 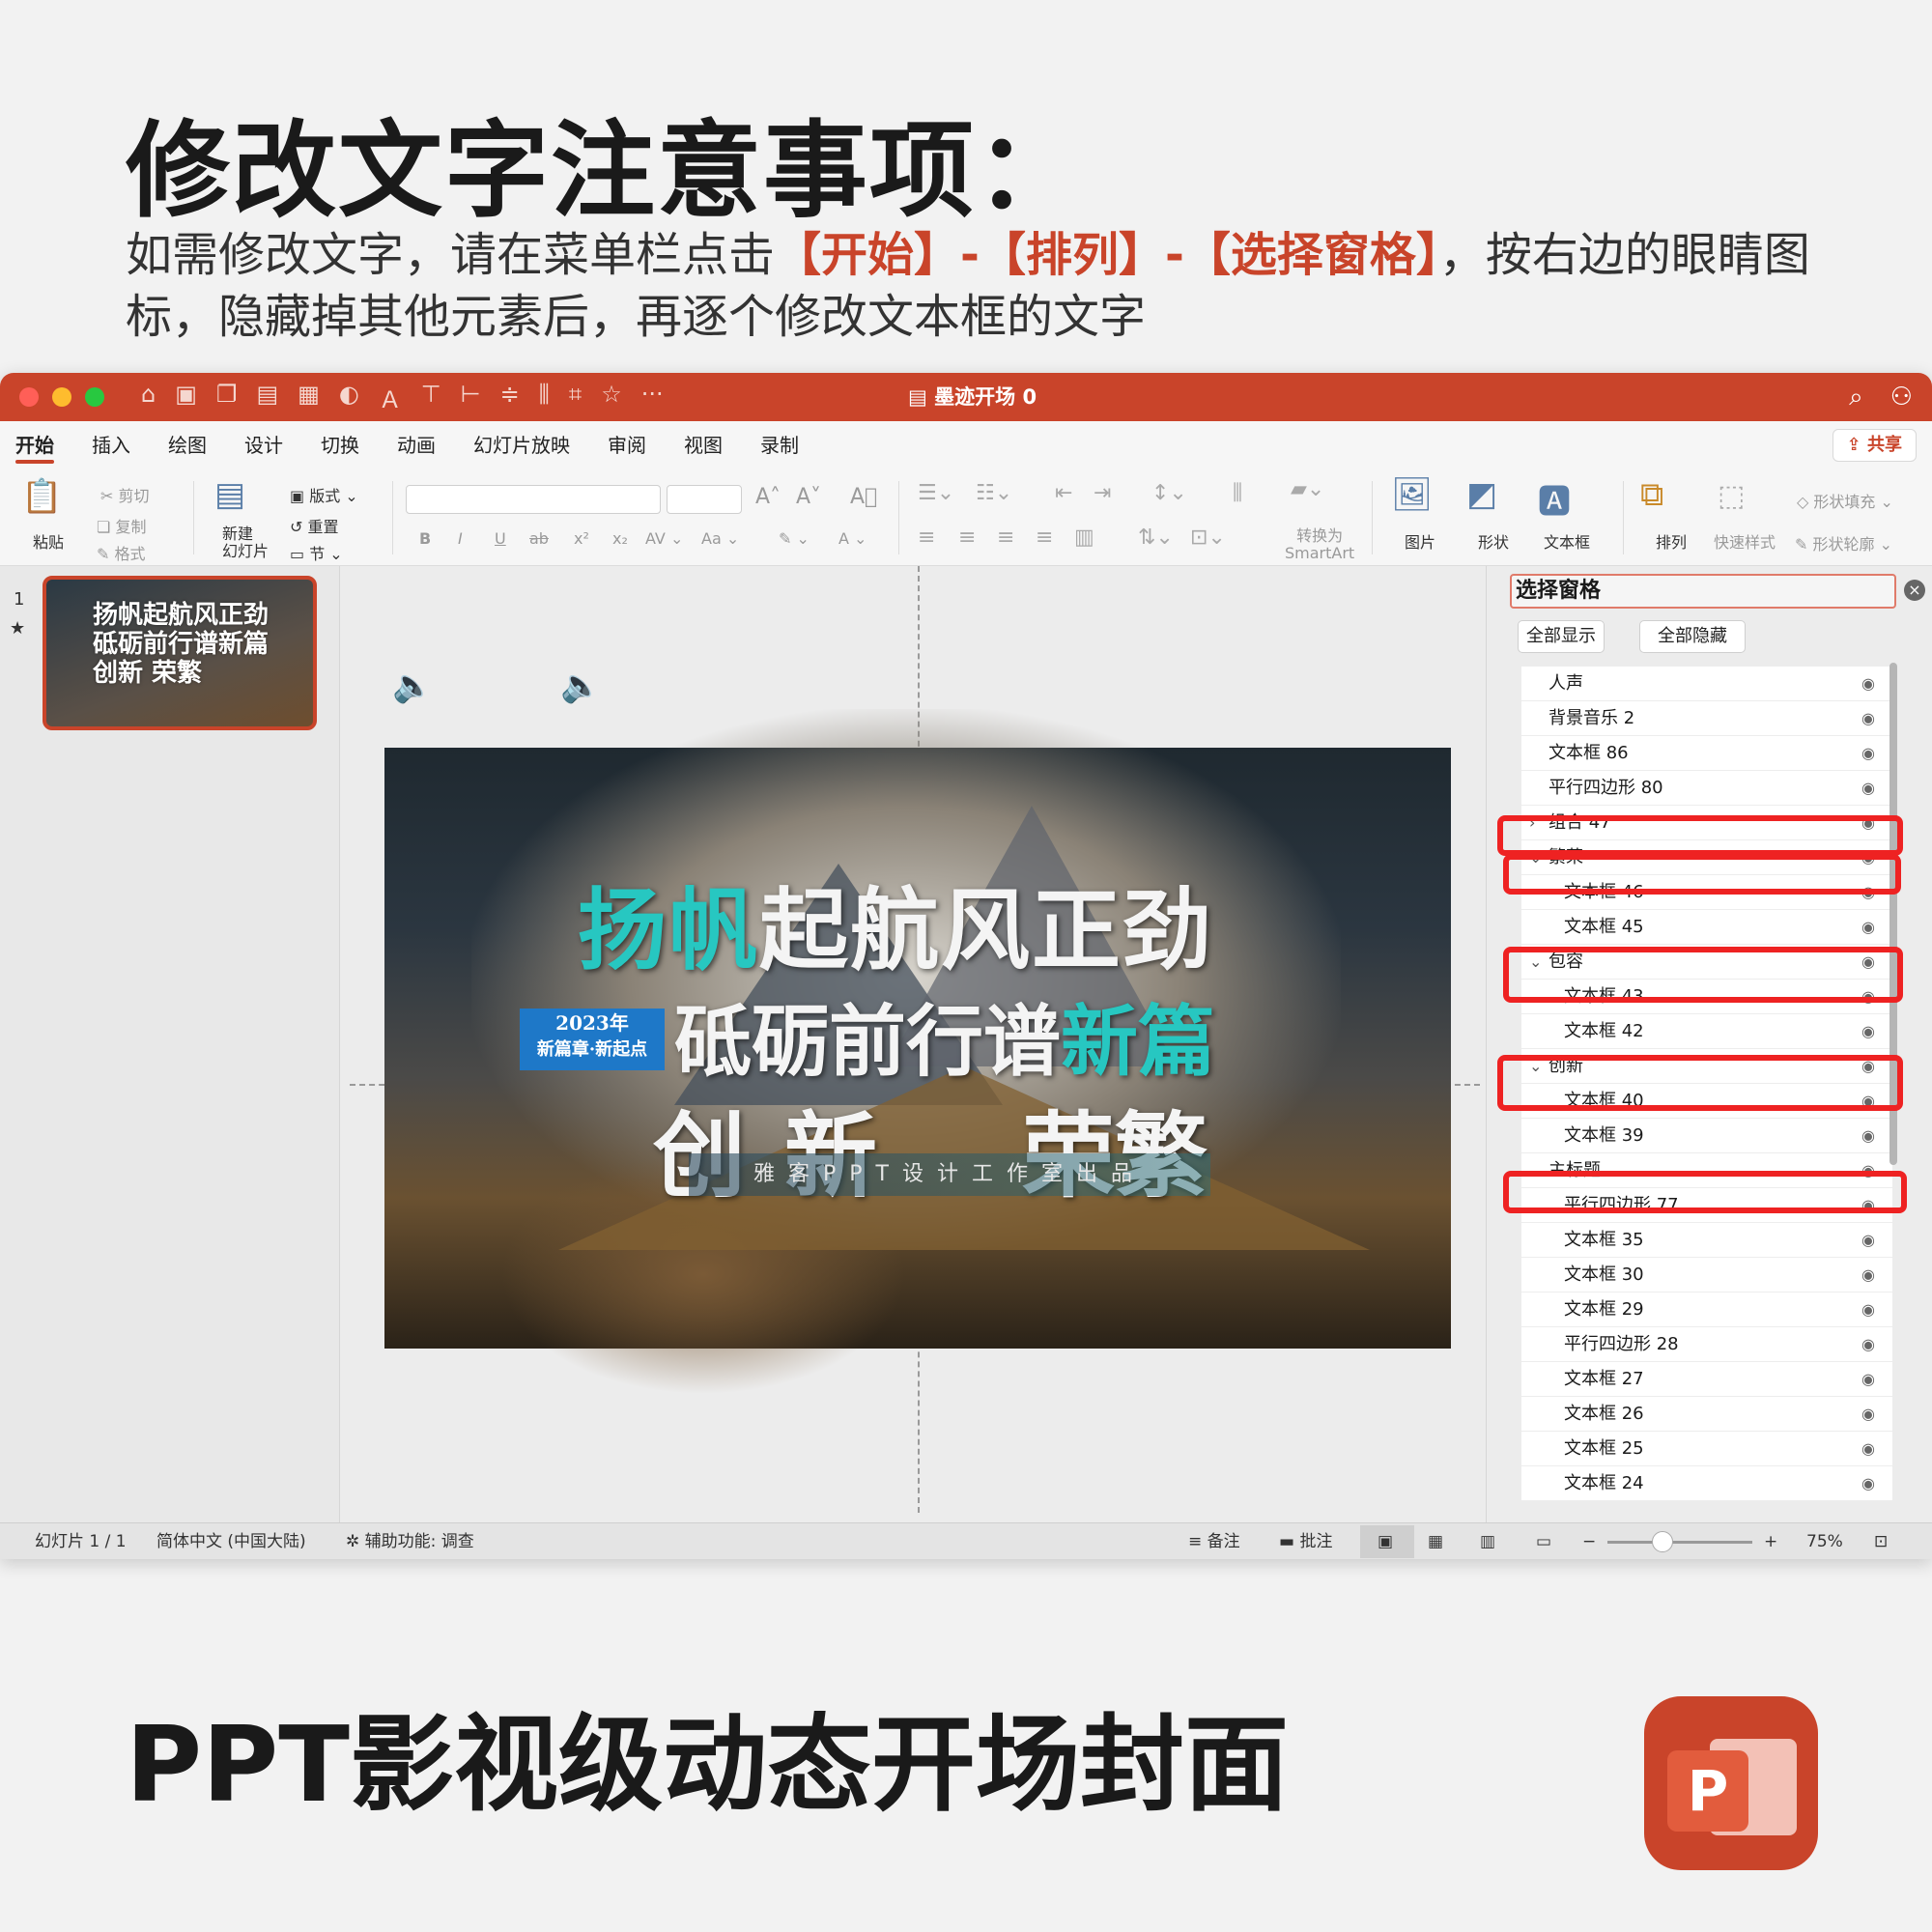 What do you see at coordinates (148, 397) in the screenshot?
I see `home-icon: ⌂` at bounding box center [148, 397].